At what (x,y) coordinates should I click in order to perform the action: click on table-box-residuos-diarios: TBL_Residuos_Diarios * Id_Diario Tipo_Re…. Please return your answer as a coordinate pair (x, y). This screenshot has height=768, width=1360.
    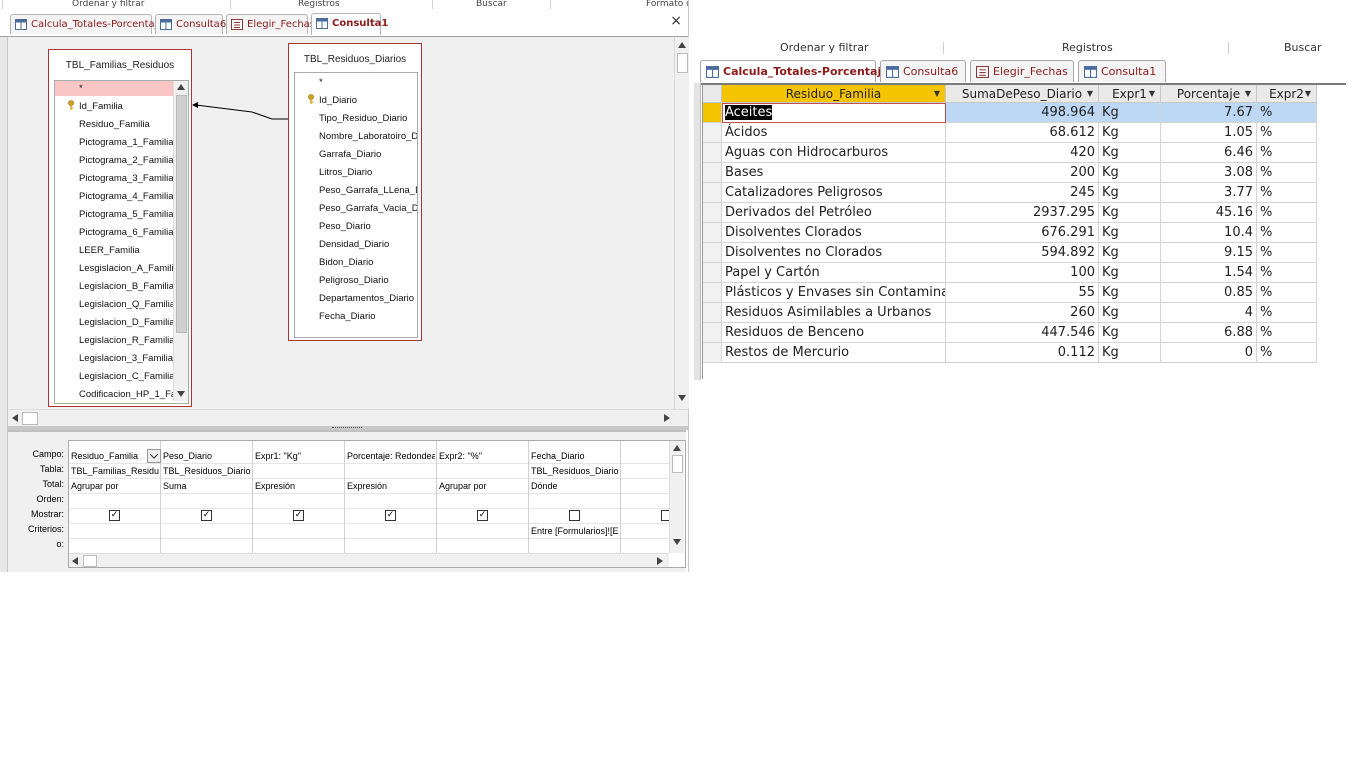
    Looking at the image, I should click on (355, 192).